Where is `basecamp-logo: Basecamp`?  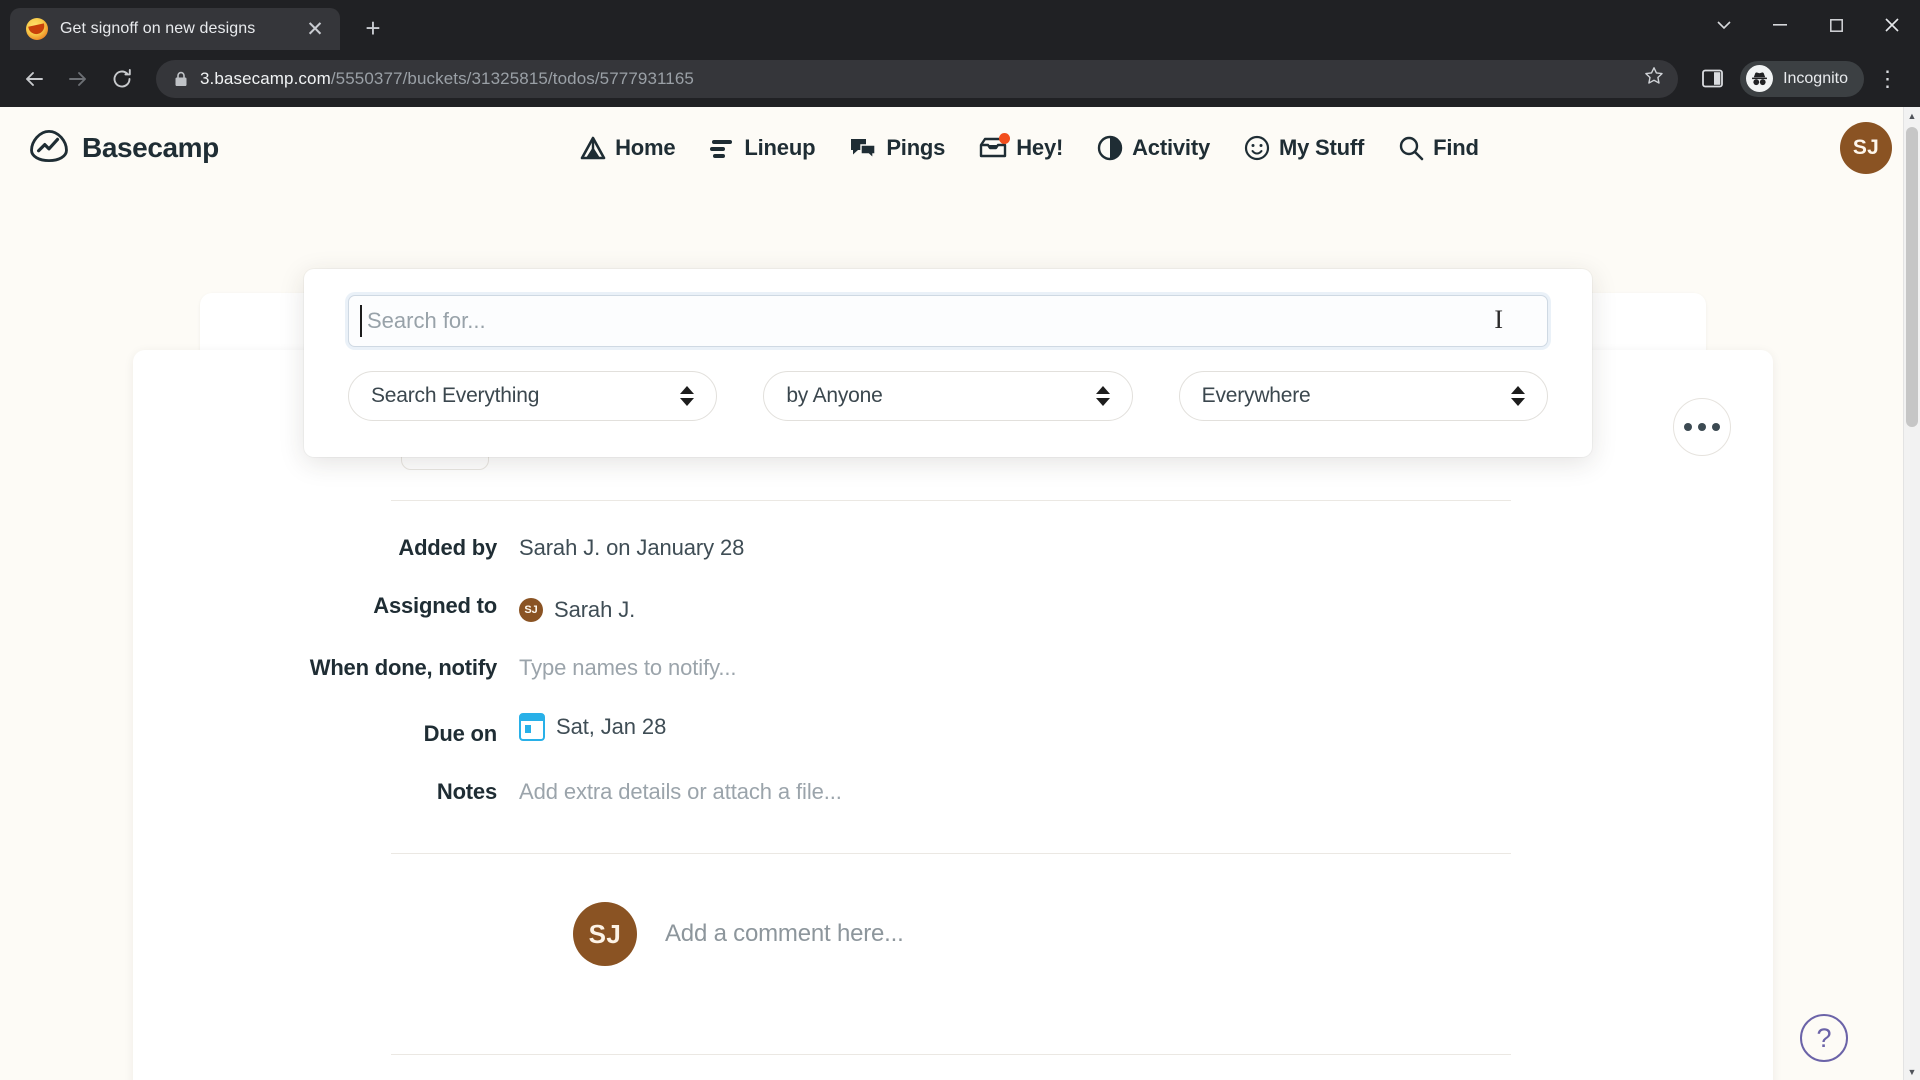 basecamp-logo: Basecamp is located at coordinates (123, 148).